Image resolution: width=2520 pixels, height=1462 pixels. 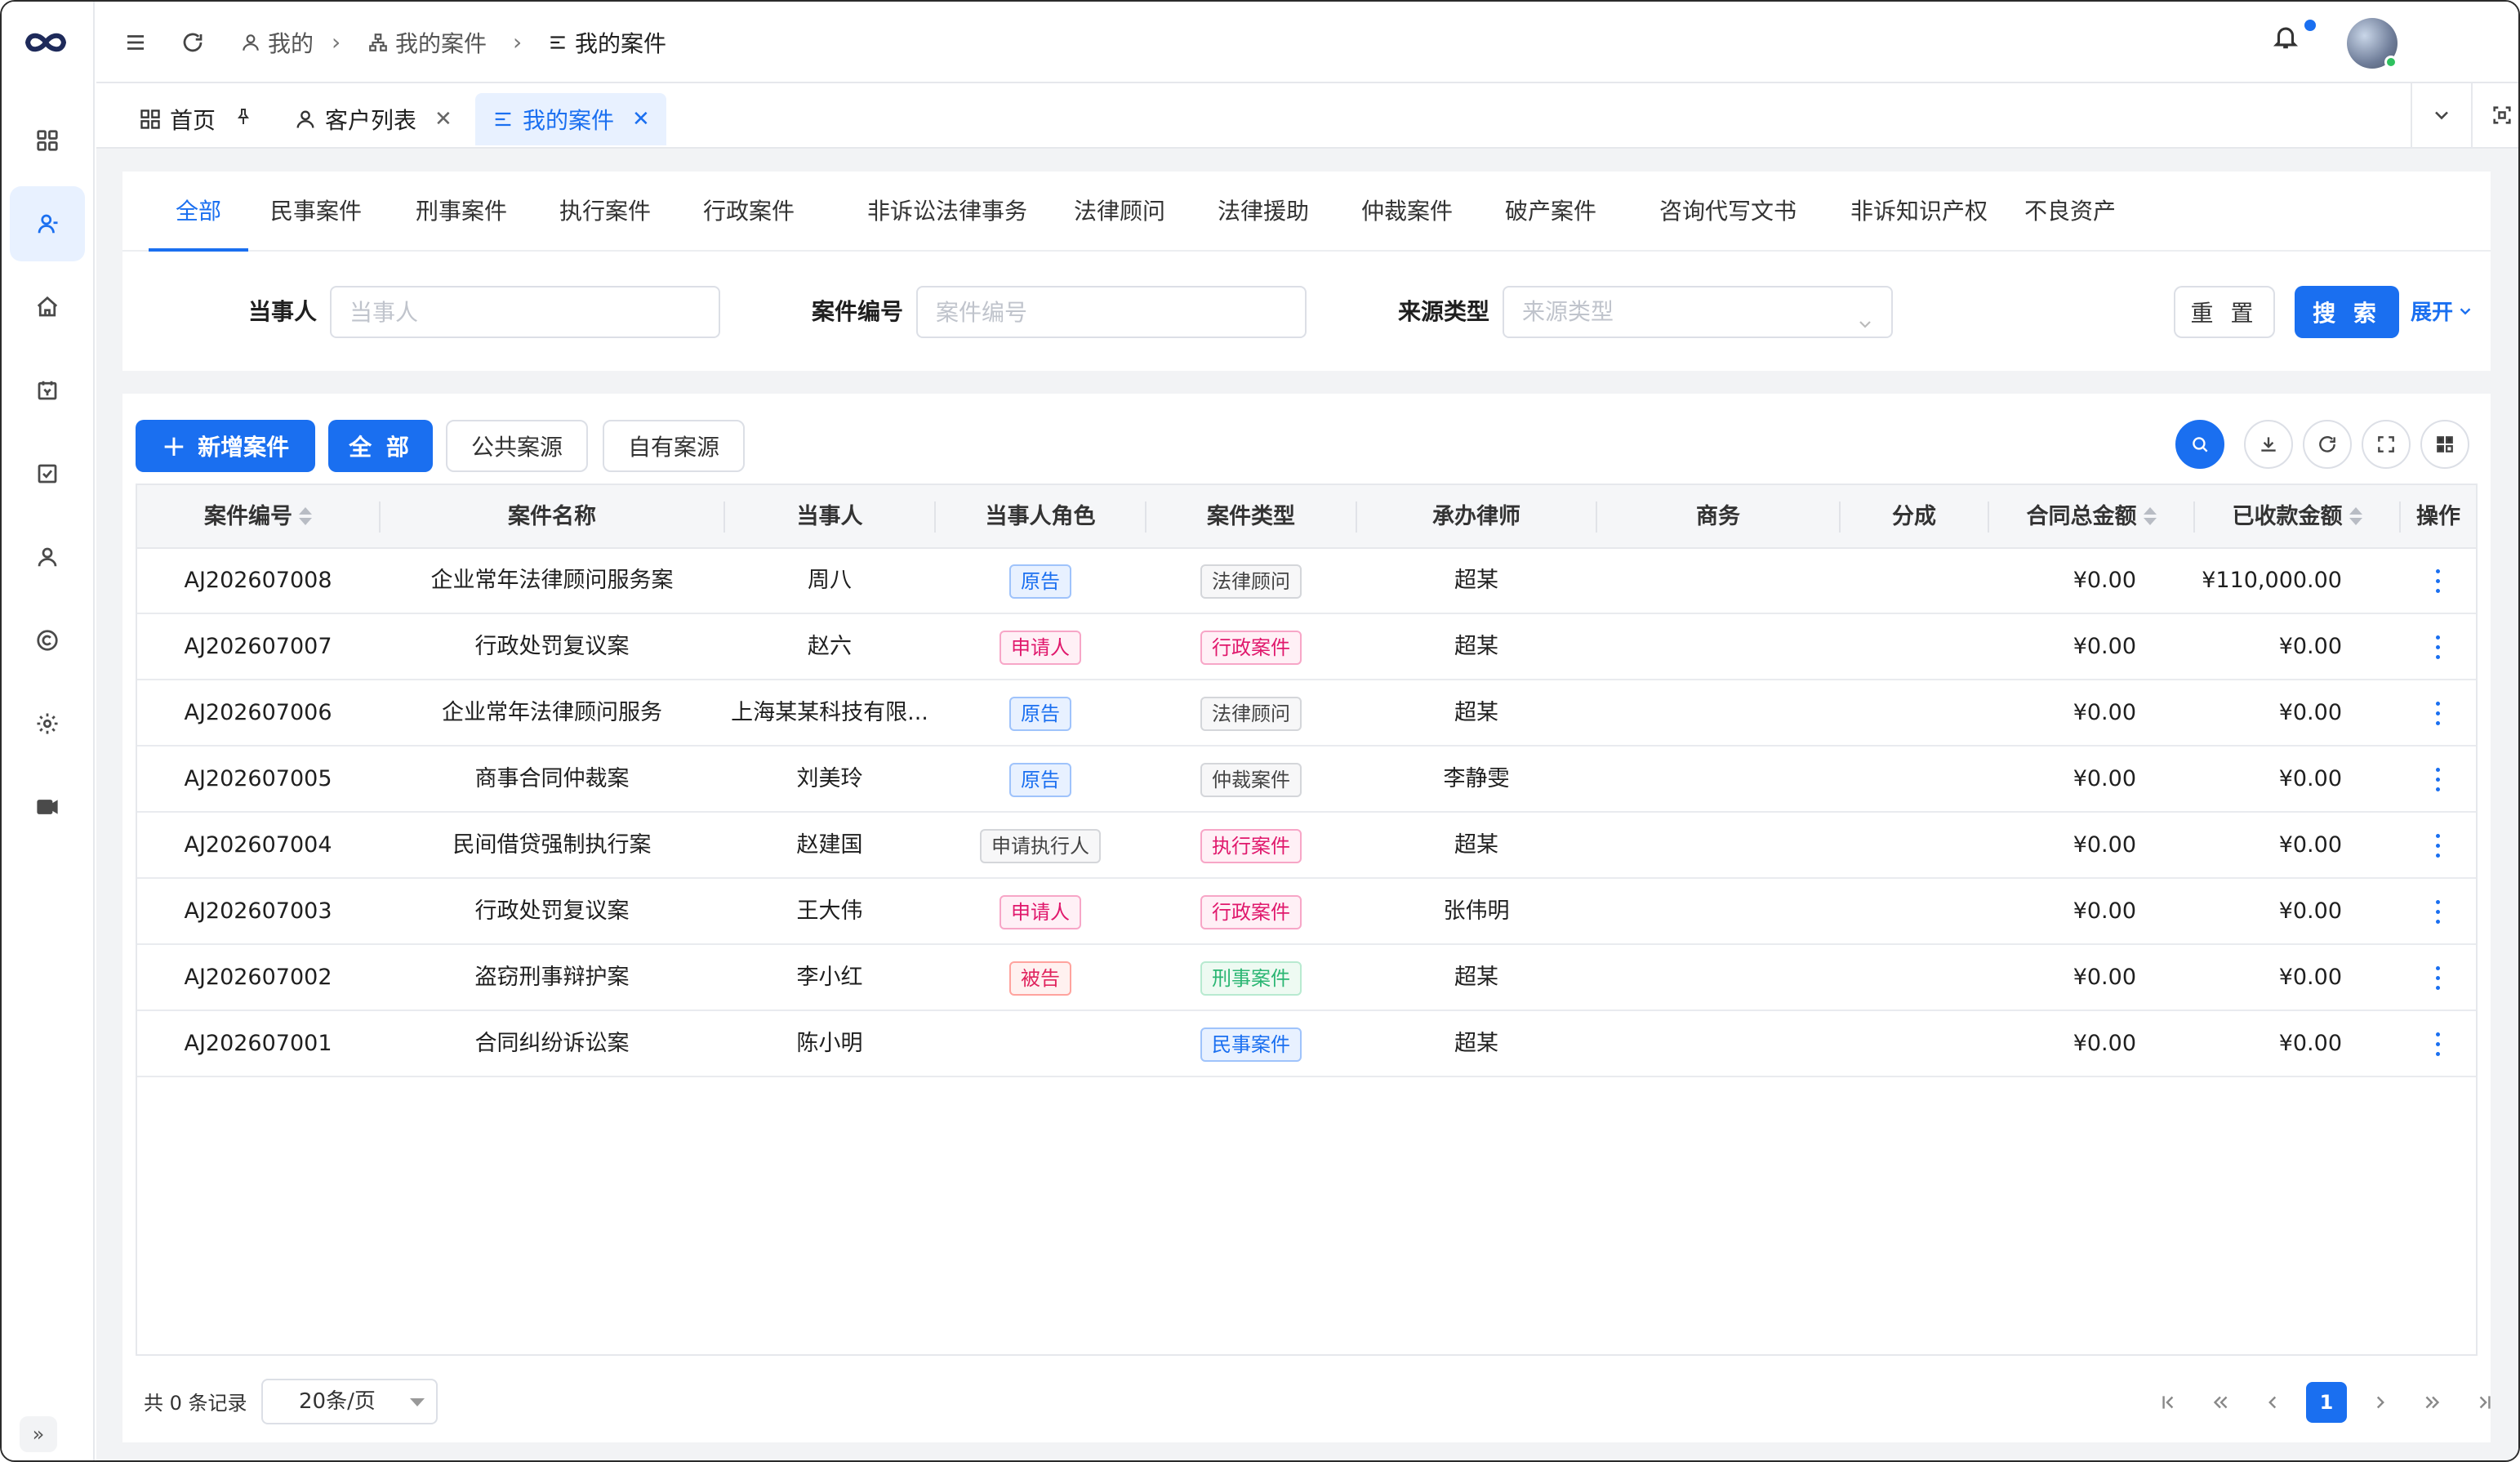 I want to click on first-page-button, so click(x=2168, y=1402).